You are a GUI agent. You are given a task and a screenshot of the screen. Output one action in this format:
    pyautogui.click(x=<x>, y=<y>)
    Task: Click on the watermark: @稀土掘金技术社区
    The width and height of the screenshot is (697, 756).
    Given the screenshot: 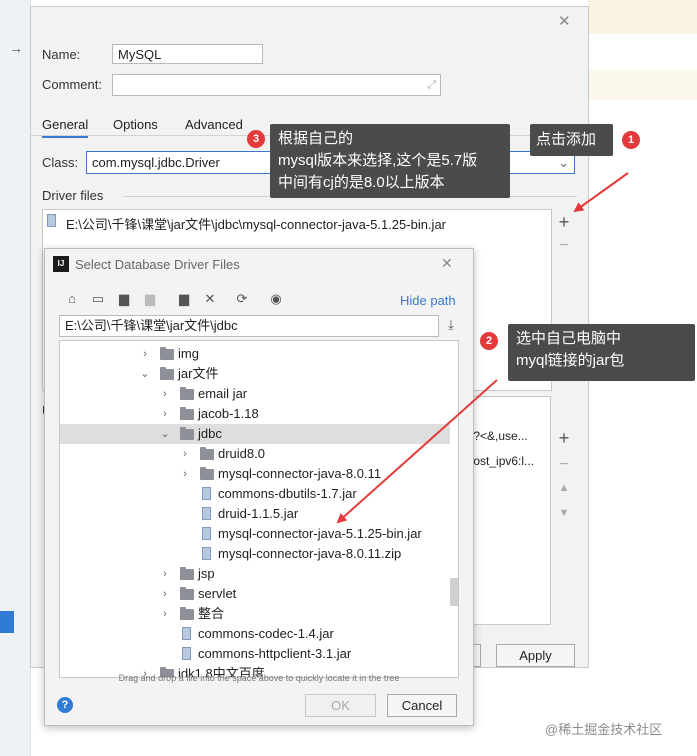 What is the action you would take?
    pyautogui.click(x=604, y=729)
    